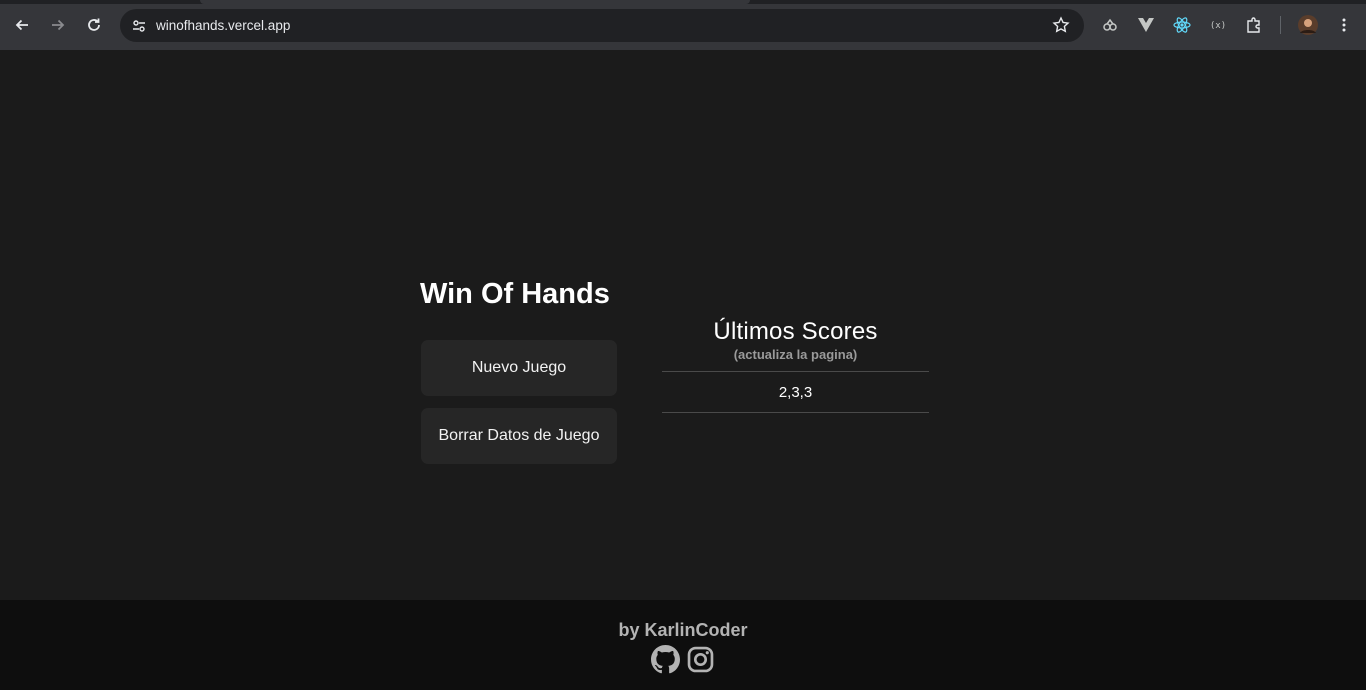 This screenshot has width=1366, height=690. Describe the element at coordinates (1254, 25) in the screenshot. I see `extensions-puzzle-icon` at that location.